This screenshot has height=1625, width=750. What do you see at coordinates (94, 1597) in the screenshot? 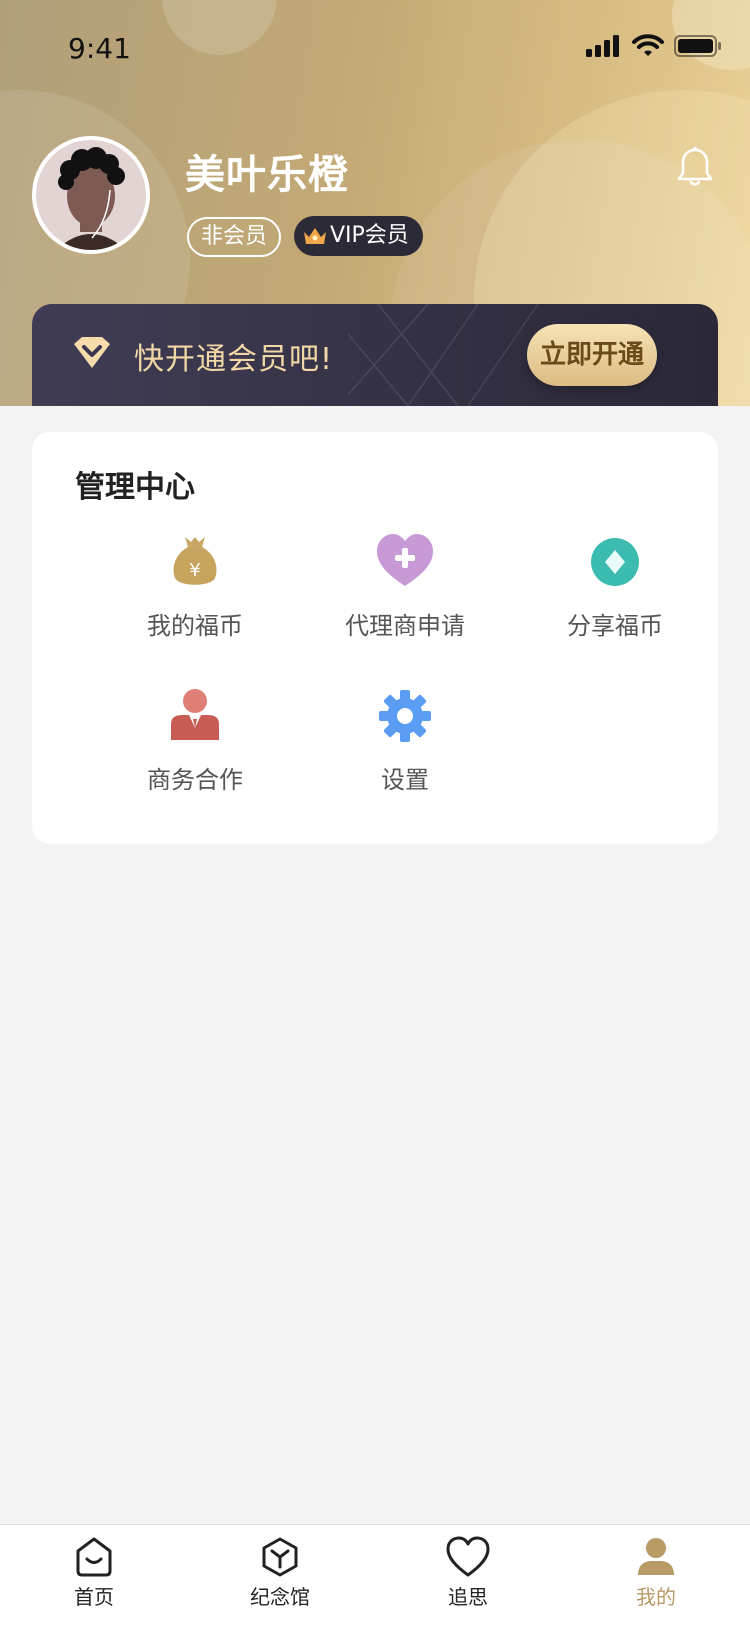
I see `tab-home-label: 首页` at bounding box center [94, 1597].